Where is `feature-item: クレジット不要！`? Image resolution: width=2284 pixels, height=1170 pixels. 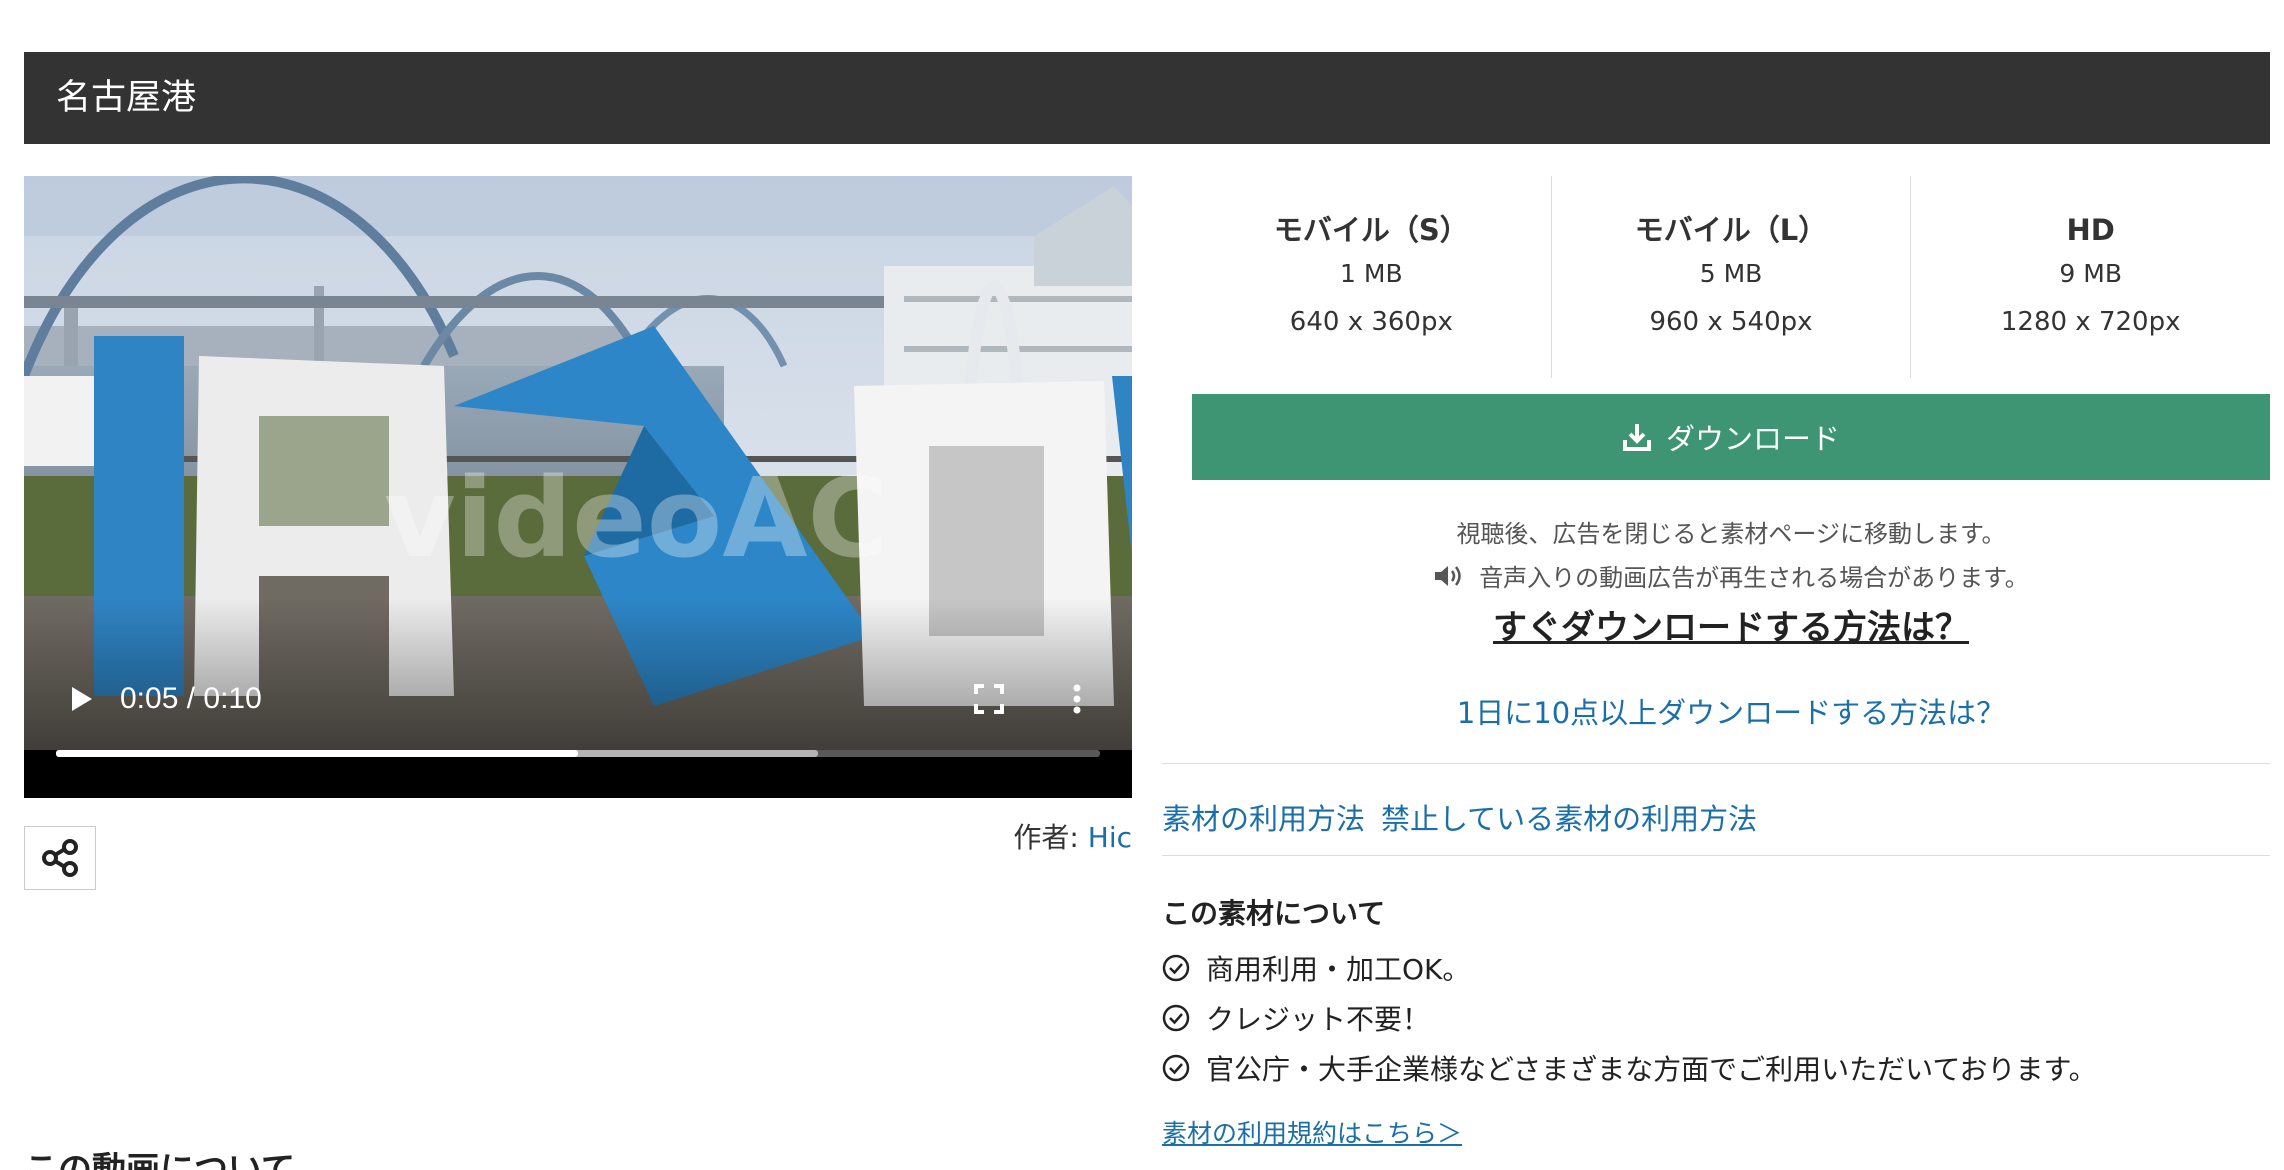 feature-item: クレジット不要！ is located at coordinates (1296, 1018).